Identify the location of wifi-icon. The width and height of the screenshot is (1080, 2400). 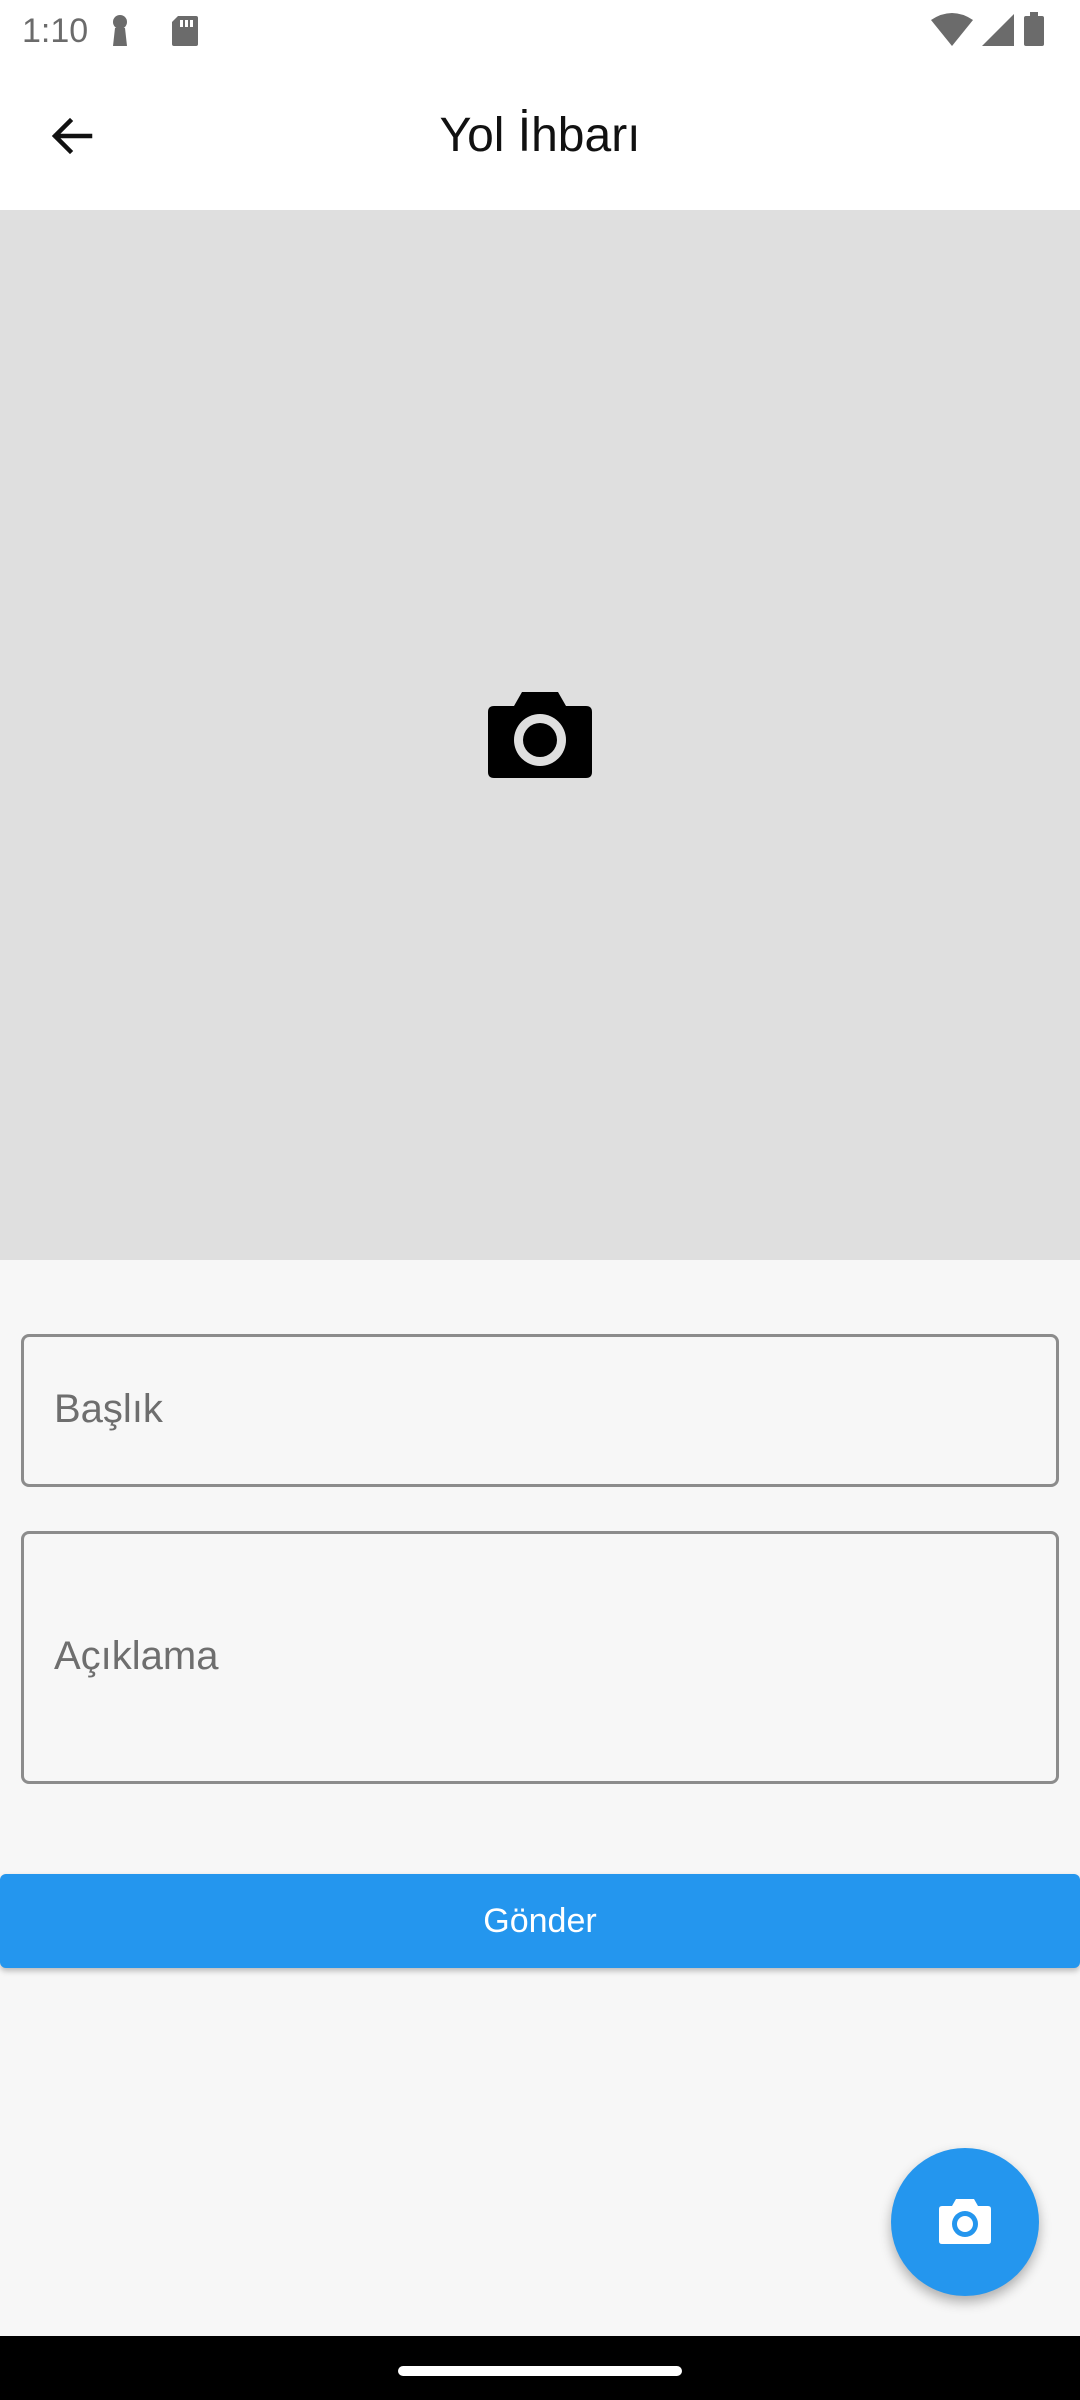
(952, 29).